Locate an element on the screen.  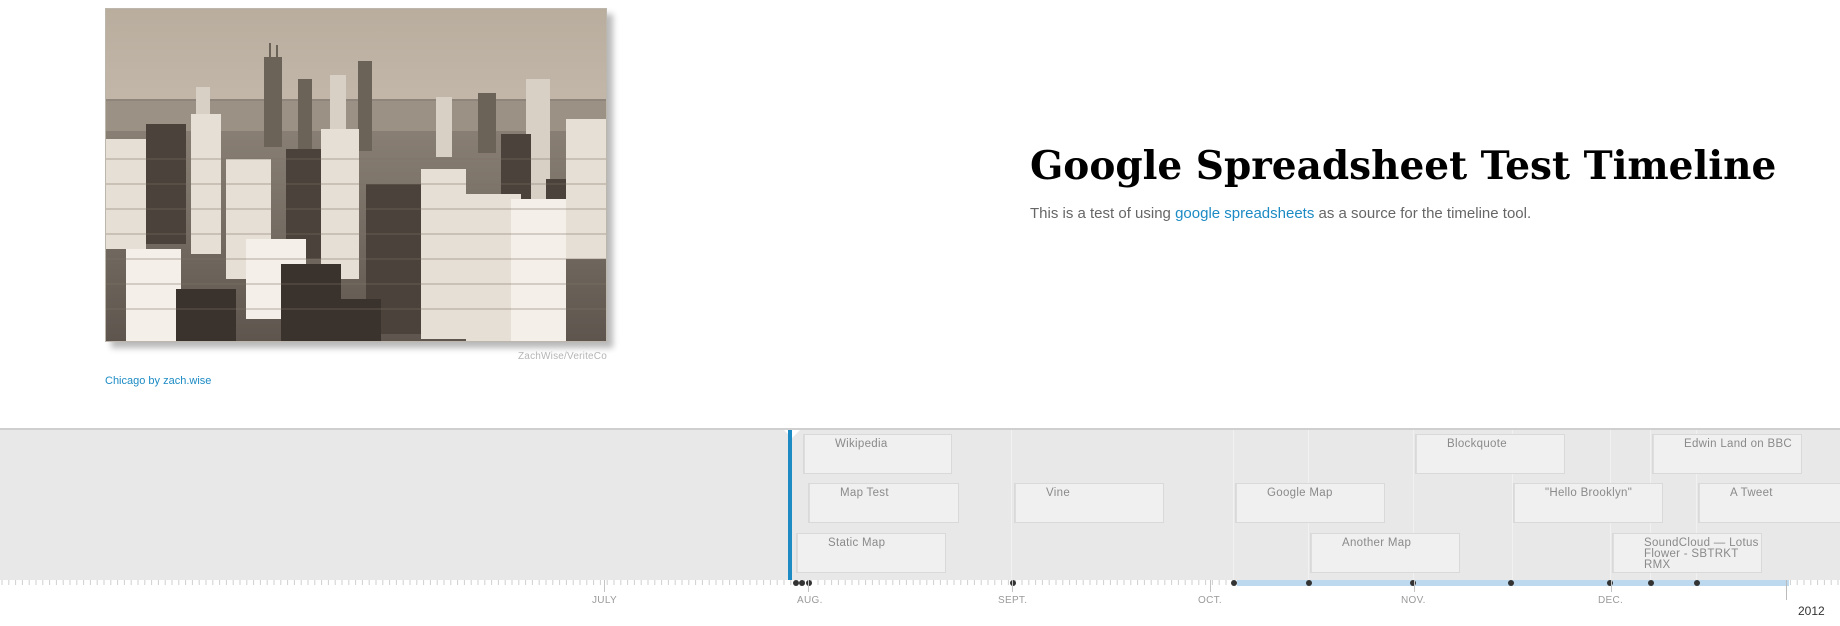
marker-label: Static Map is located at coordinates (857, 543).